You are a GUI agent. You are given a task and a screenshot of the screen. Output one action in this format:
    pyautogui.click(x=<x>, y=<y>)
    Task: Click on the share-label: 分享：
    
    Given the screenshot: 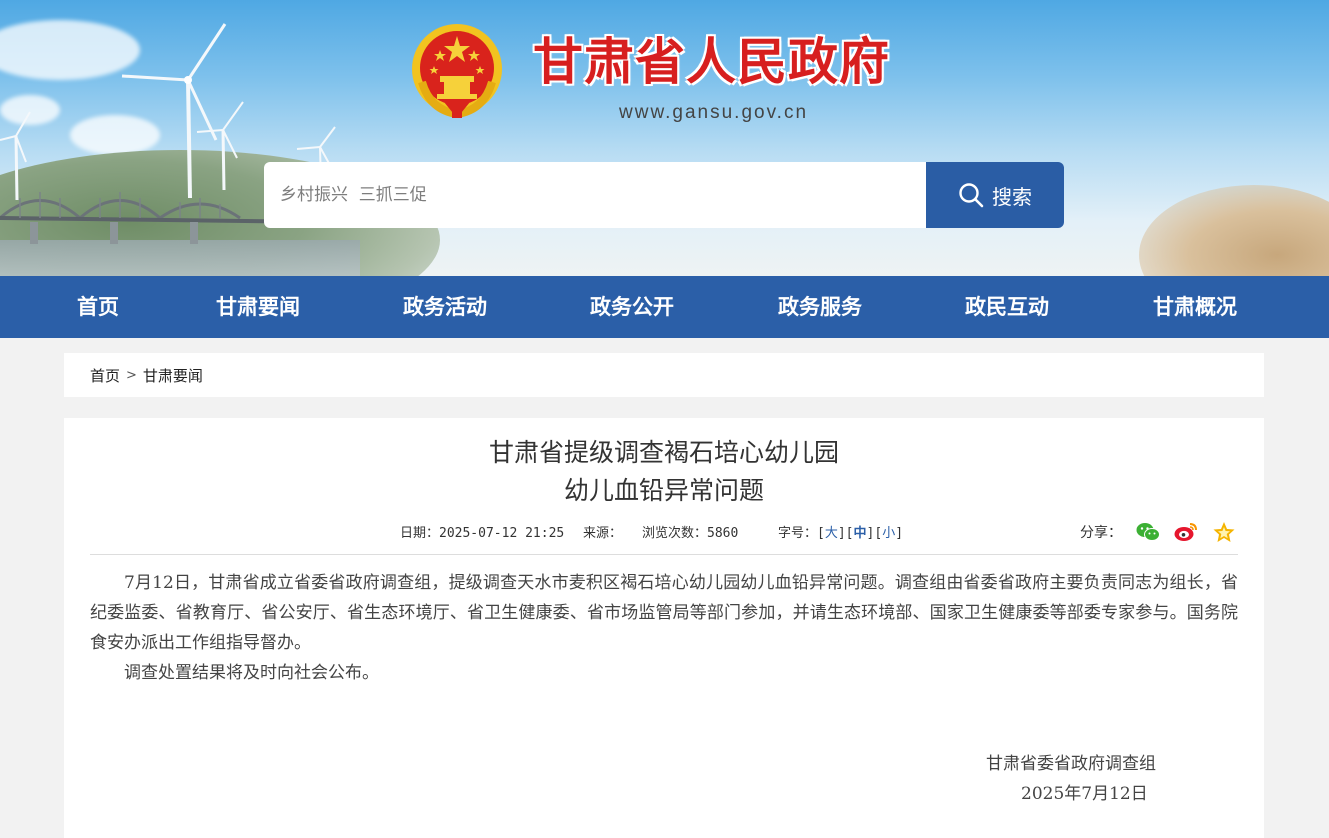 What is the action you would take?
    pyautogui.click(x=1101, y=533)
    